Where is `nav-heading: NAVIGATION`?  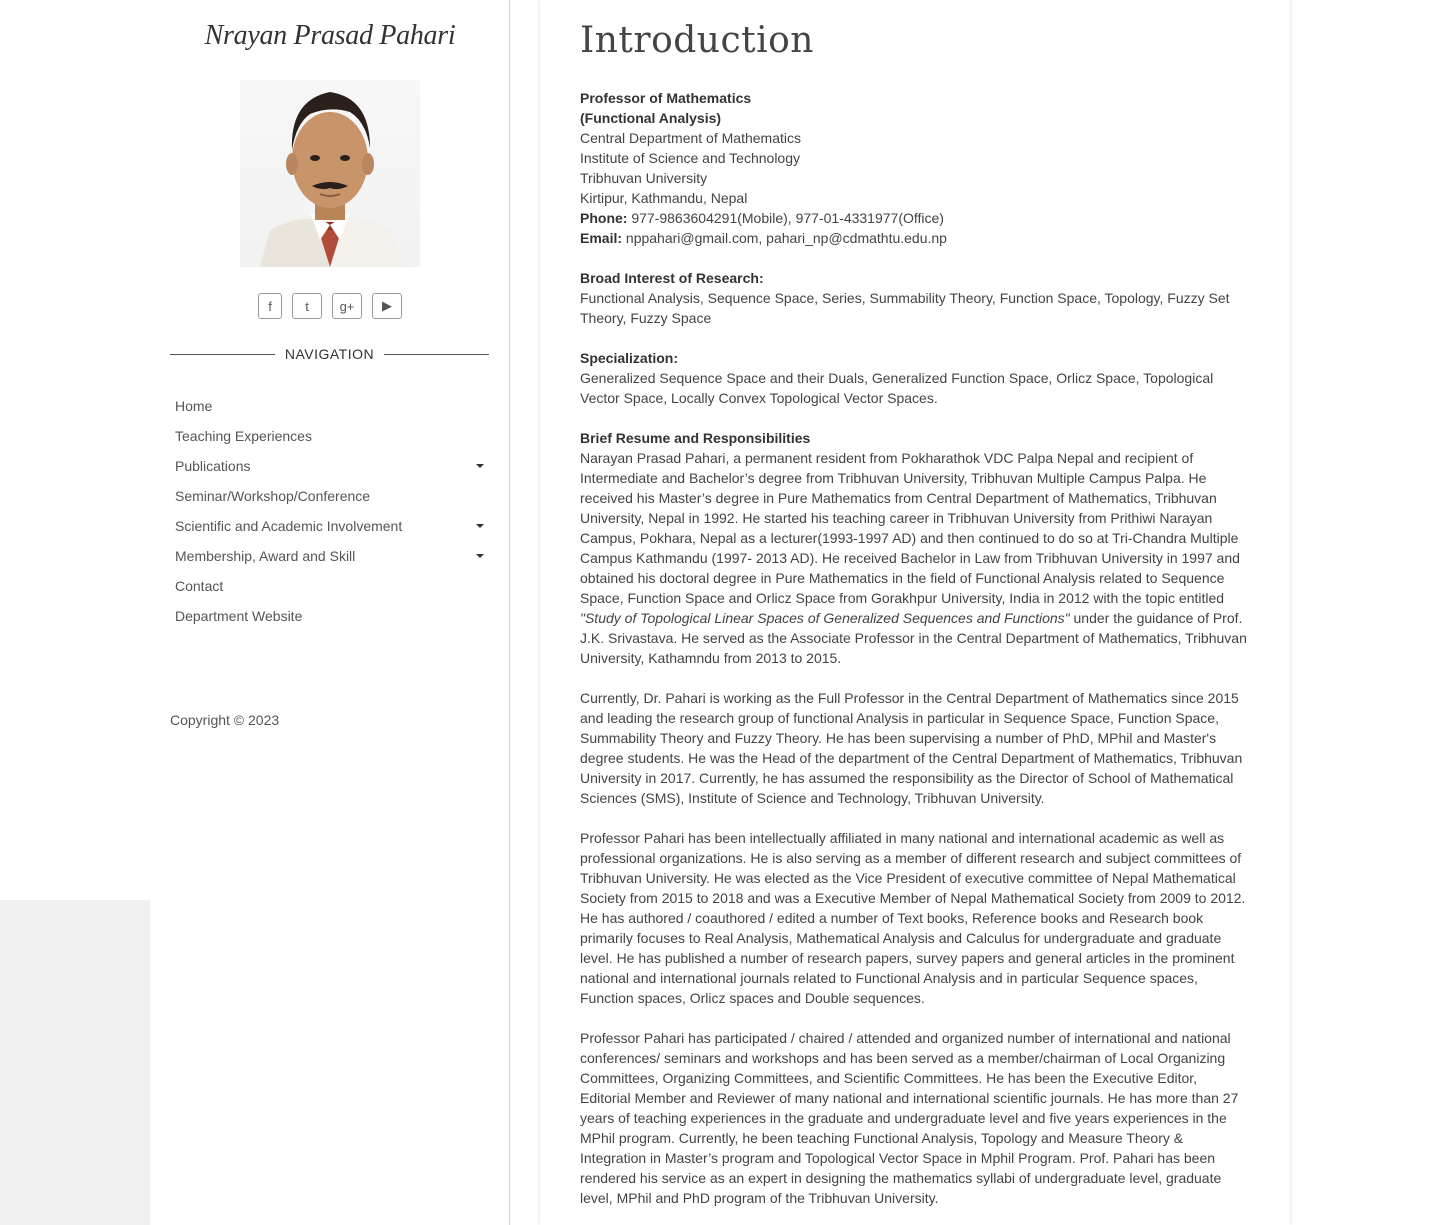 nav-heading: NAVIGATION is located at coordinates (329, 354).